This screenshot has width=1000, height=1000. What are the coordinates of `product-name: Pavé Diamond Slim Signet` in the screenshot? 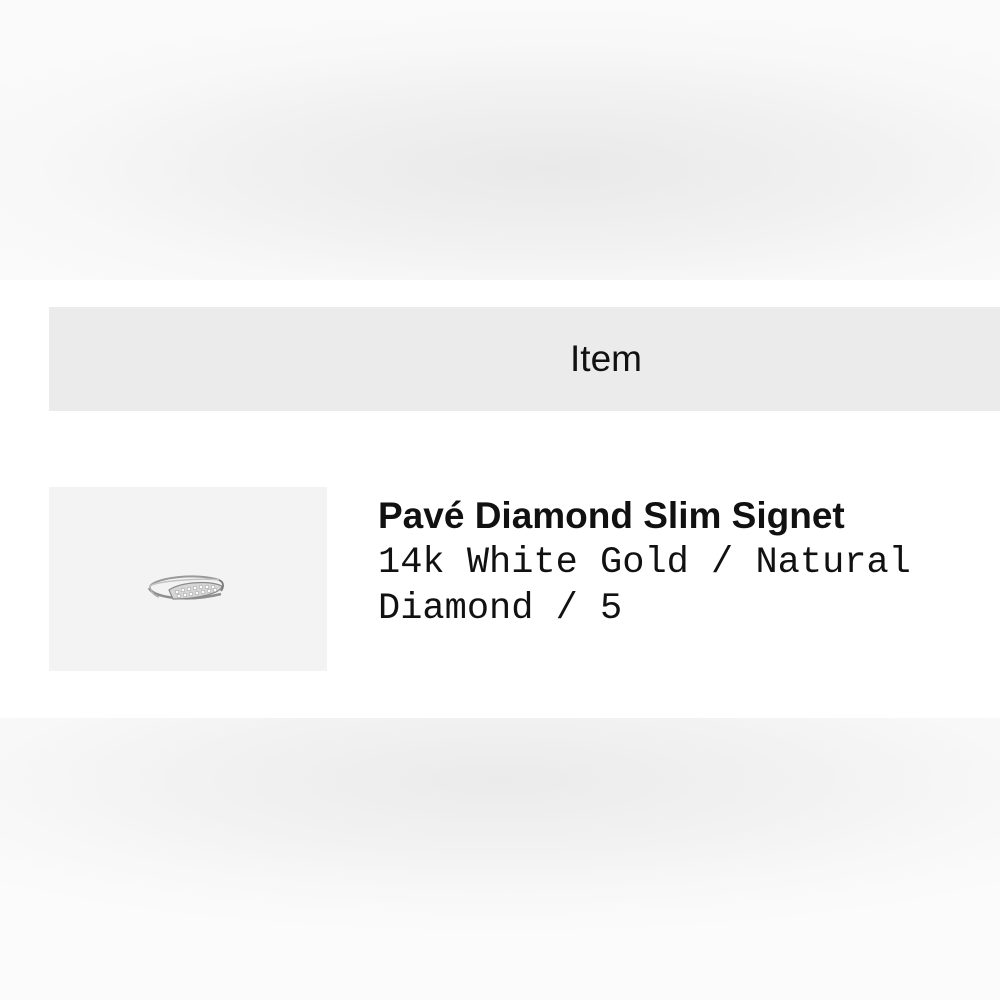 It's located at (611, 515).